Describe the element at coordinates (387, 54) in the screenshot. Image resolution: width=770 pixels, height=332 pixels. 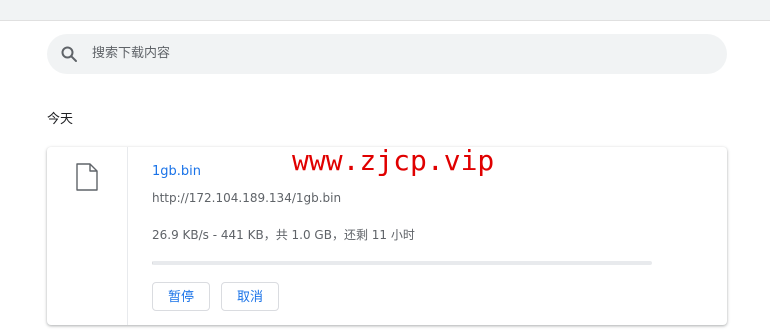
I see `search-bar: 搜索下载内容` at that location.